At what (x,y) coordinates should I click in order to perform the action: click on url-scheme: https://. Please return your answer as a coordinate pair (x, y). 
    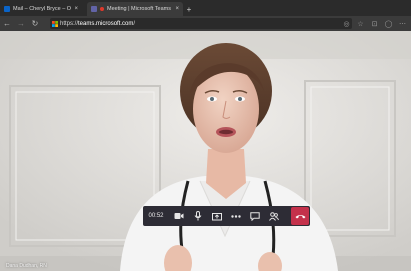
    Looking at the image, I should click on (69, 23).